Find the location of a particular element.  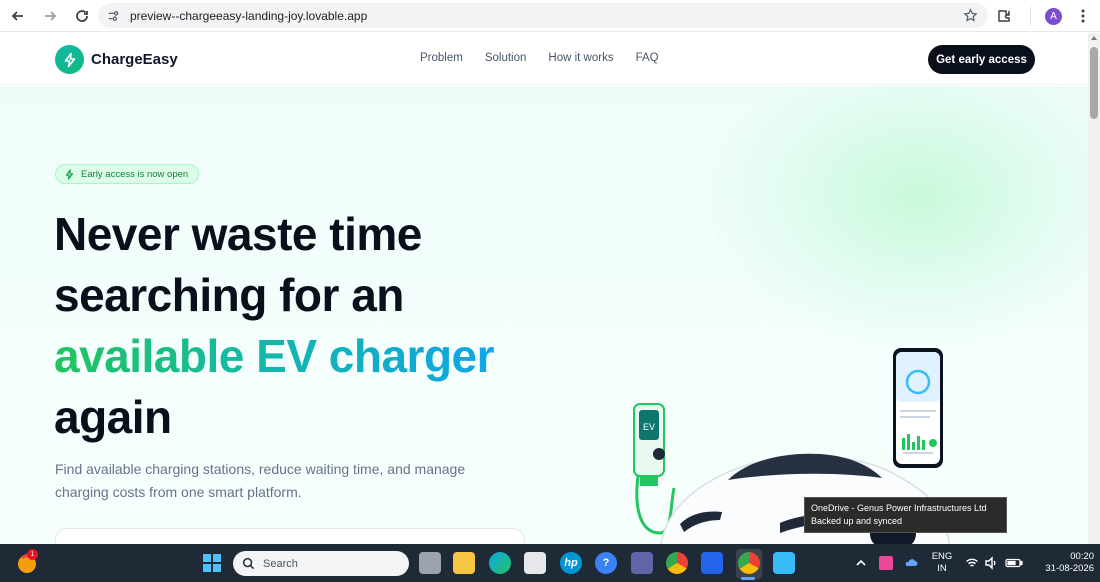

clock-date: 31-08-2026 is located at coordinates (1069, 568).